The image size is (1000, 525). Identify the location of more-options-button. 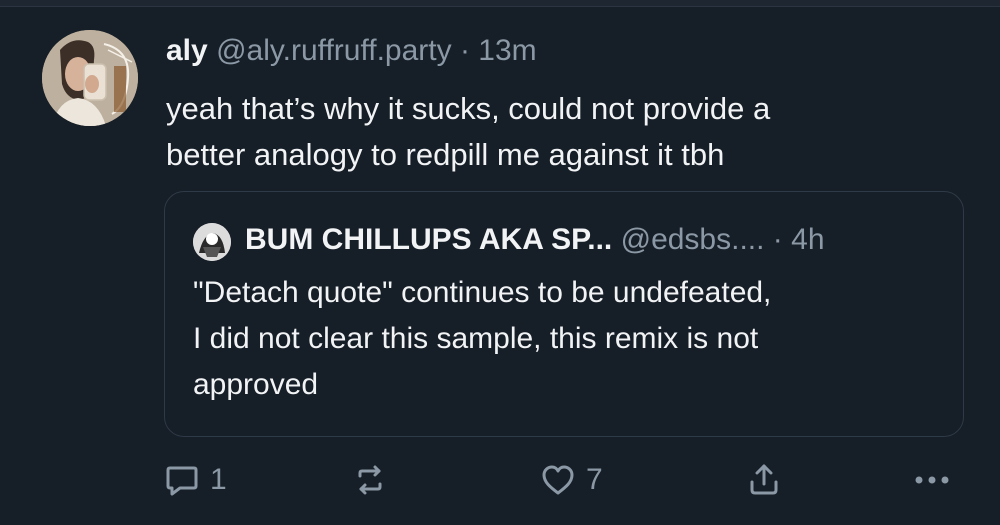
(932, 480).